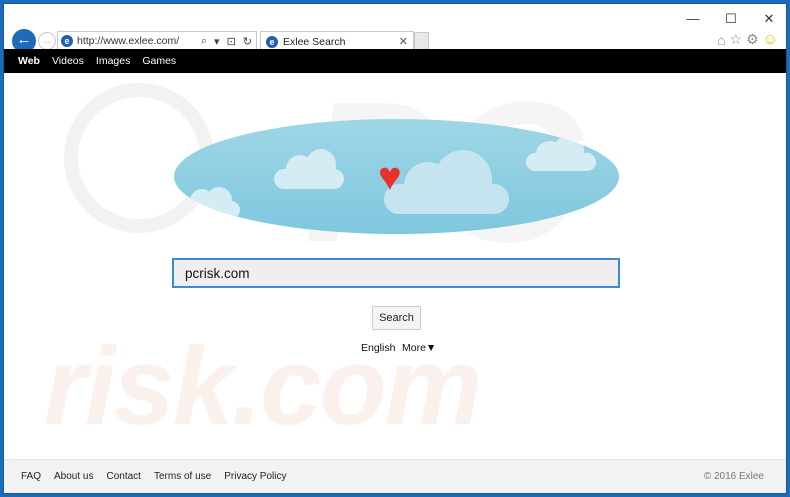 This screenshot has height=497, width=790. I want to click on browser-right-tools: ⌂ ☆ ⚙ ☺, so click(747, 39).